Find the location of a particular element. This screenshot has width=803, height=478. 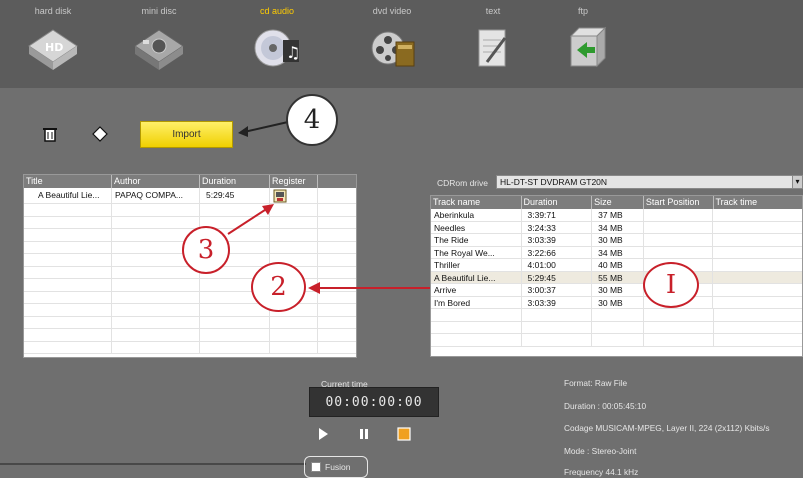

stop-icon is located at coordinates (404, 434).